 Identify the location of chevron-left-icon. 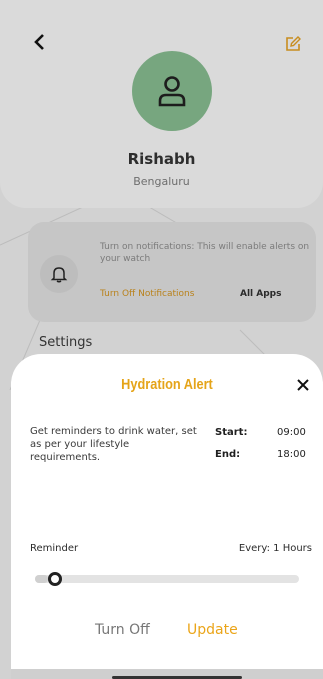
(39, 42).